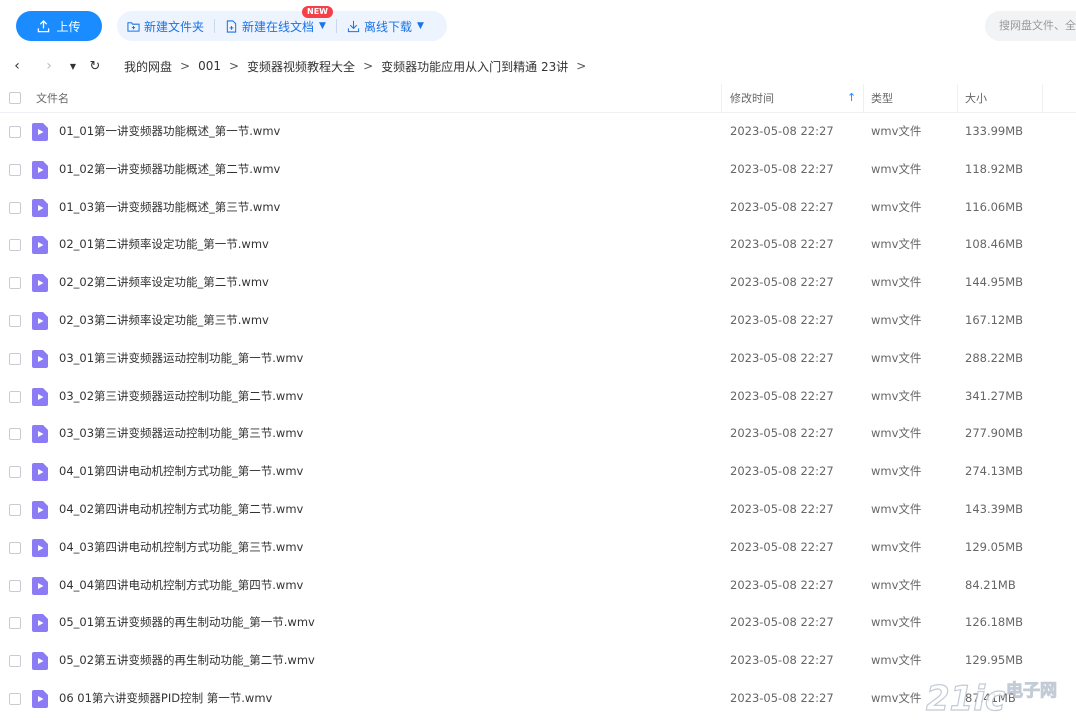 The image size is (1076, 720). I want to click on watermark-logo: 21ic 电子网, so click(991, 697).